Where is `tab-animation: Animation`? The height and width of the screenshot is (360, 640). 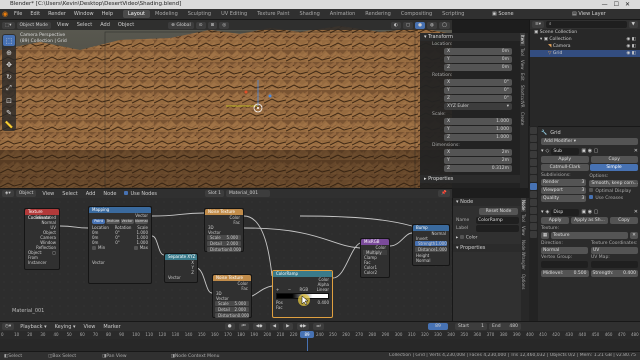
tab-animation: Animation is located at coordinates (343, 14).